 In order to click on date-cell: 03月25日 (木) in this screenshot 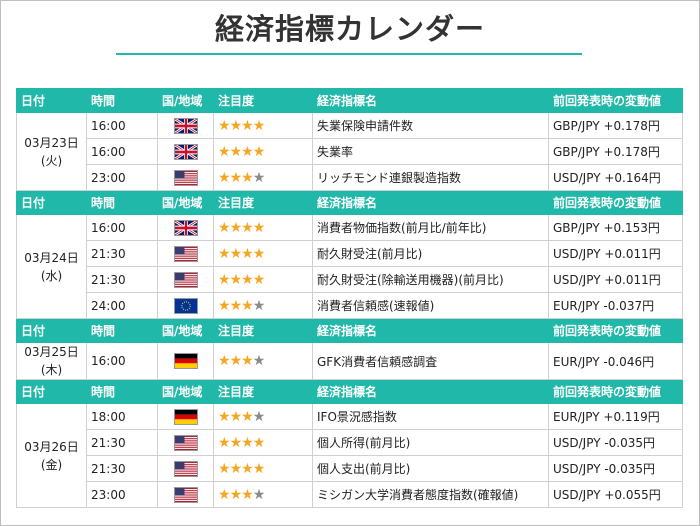, I will do `click(51, 361)`.